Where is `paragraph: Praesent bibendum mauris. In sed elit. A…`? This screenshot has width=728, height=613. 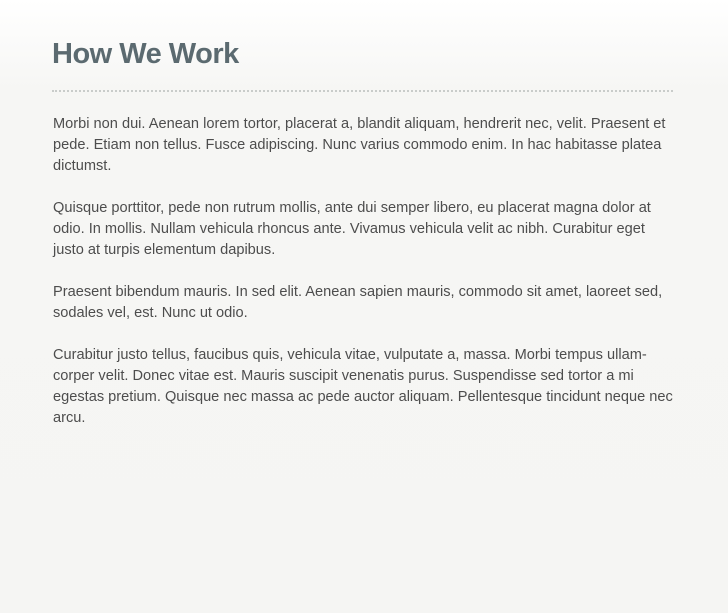 paragraph: Praesent bibendum mauris. In sed elit. A… is located at coordinates (358, 302).